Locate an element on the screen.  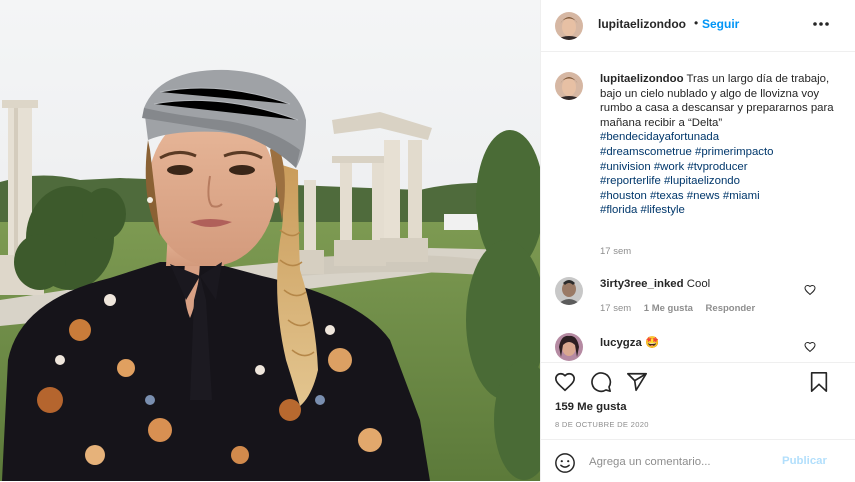
hashtag: #primerimpacto is located at coordinates (734, 152).